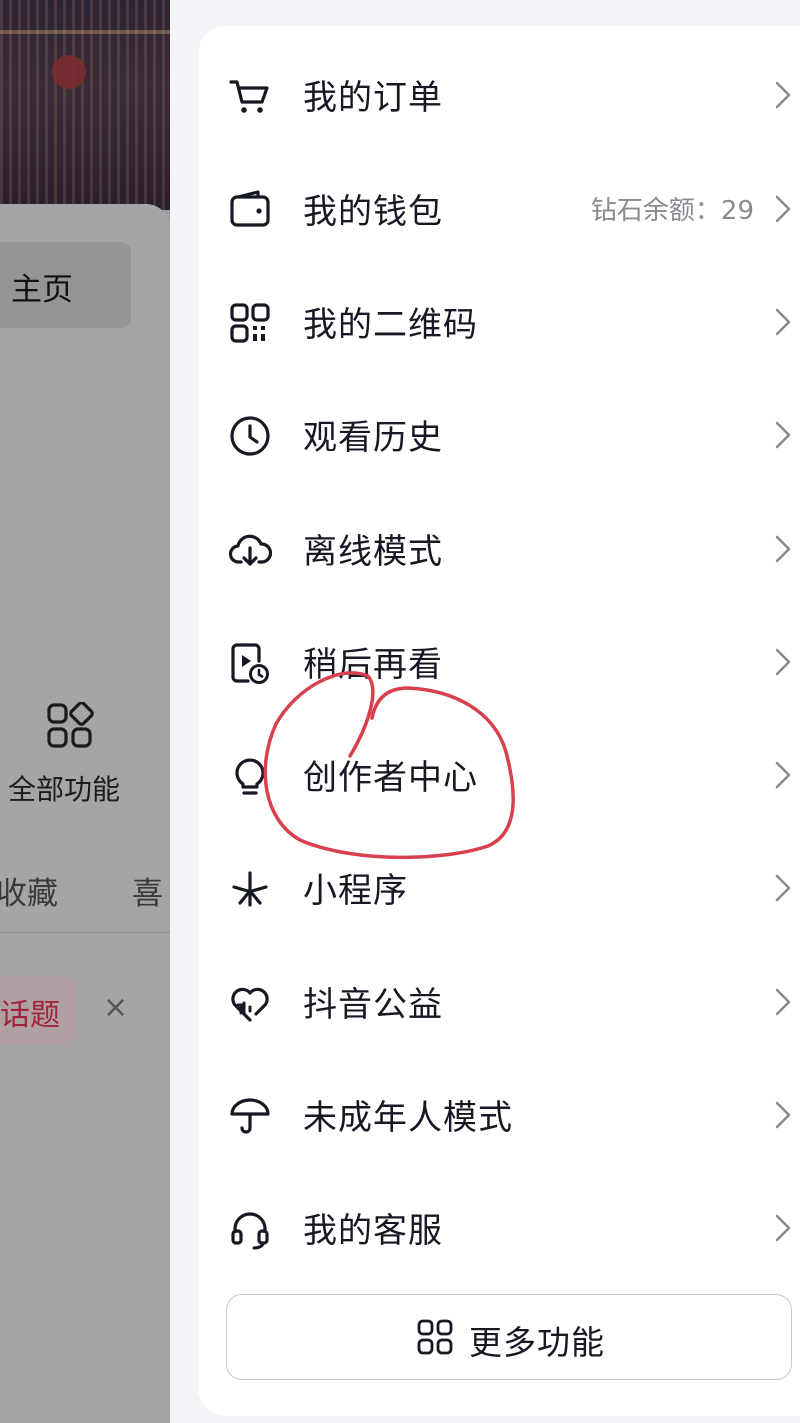 The width and height of the screenshot is (800, 1423). What do you see at coordinates (499, 889) in the screenshot?
I see `menu-item-mini-programs: 小程序` at bounding box center [499, 889].